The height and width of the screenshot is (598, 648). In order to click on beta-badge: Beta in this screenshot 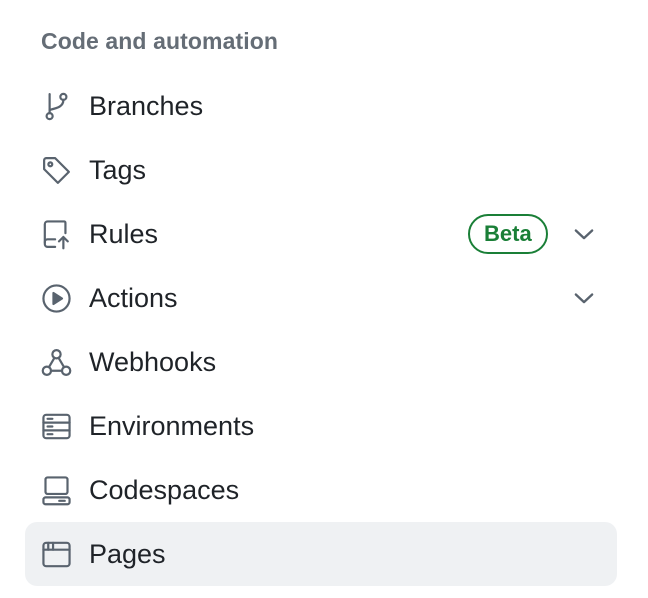, I will do `click(508, 234)`.